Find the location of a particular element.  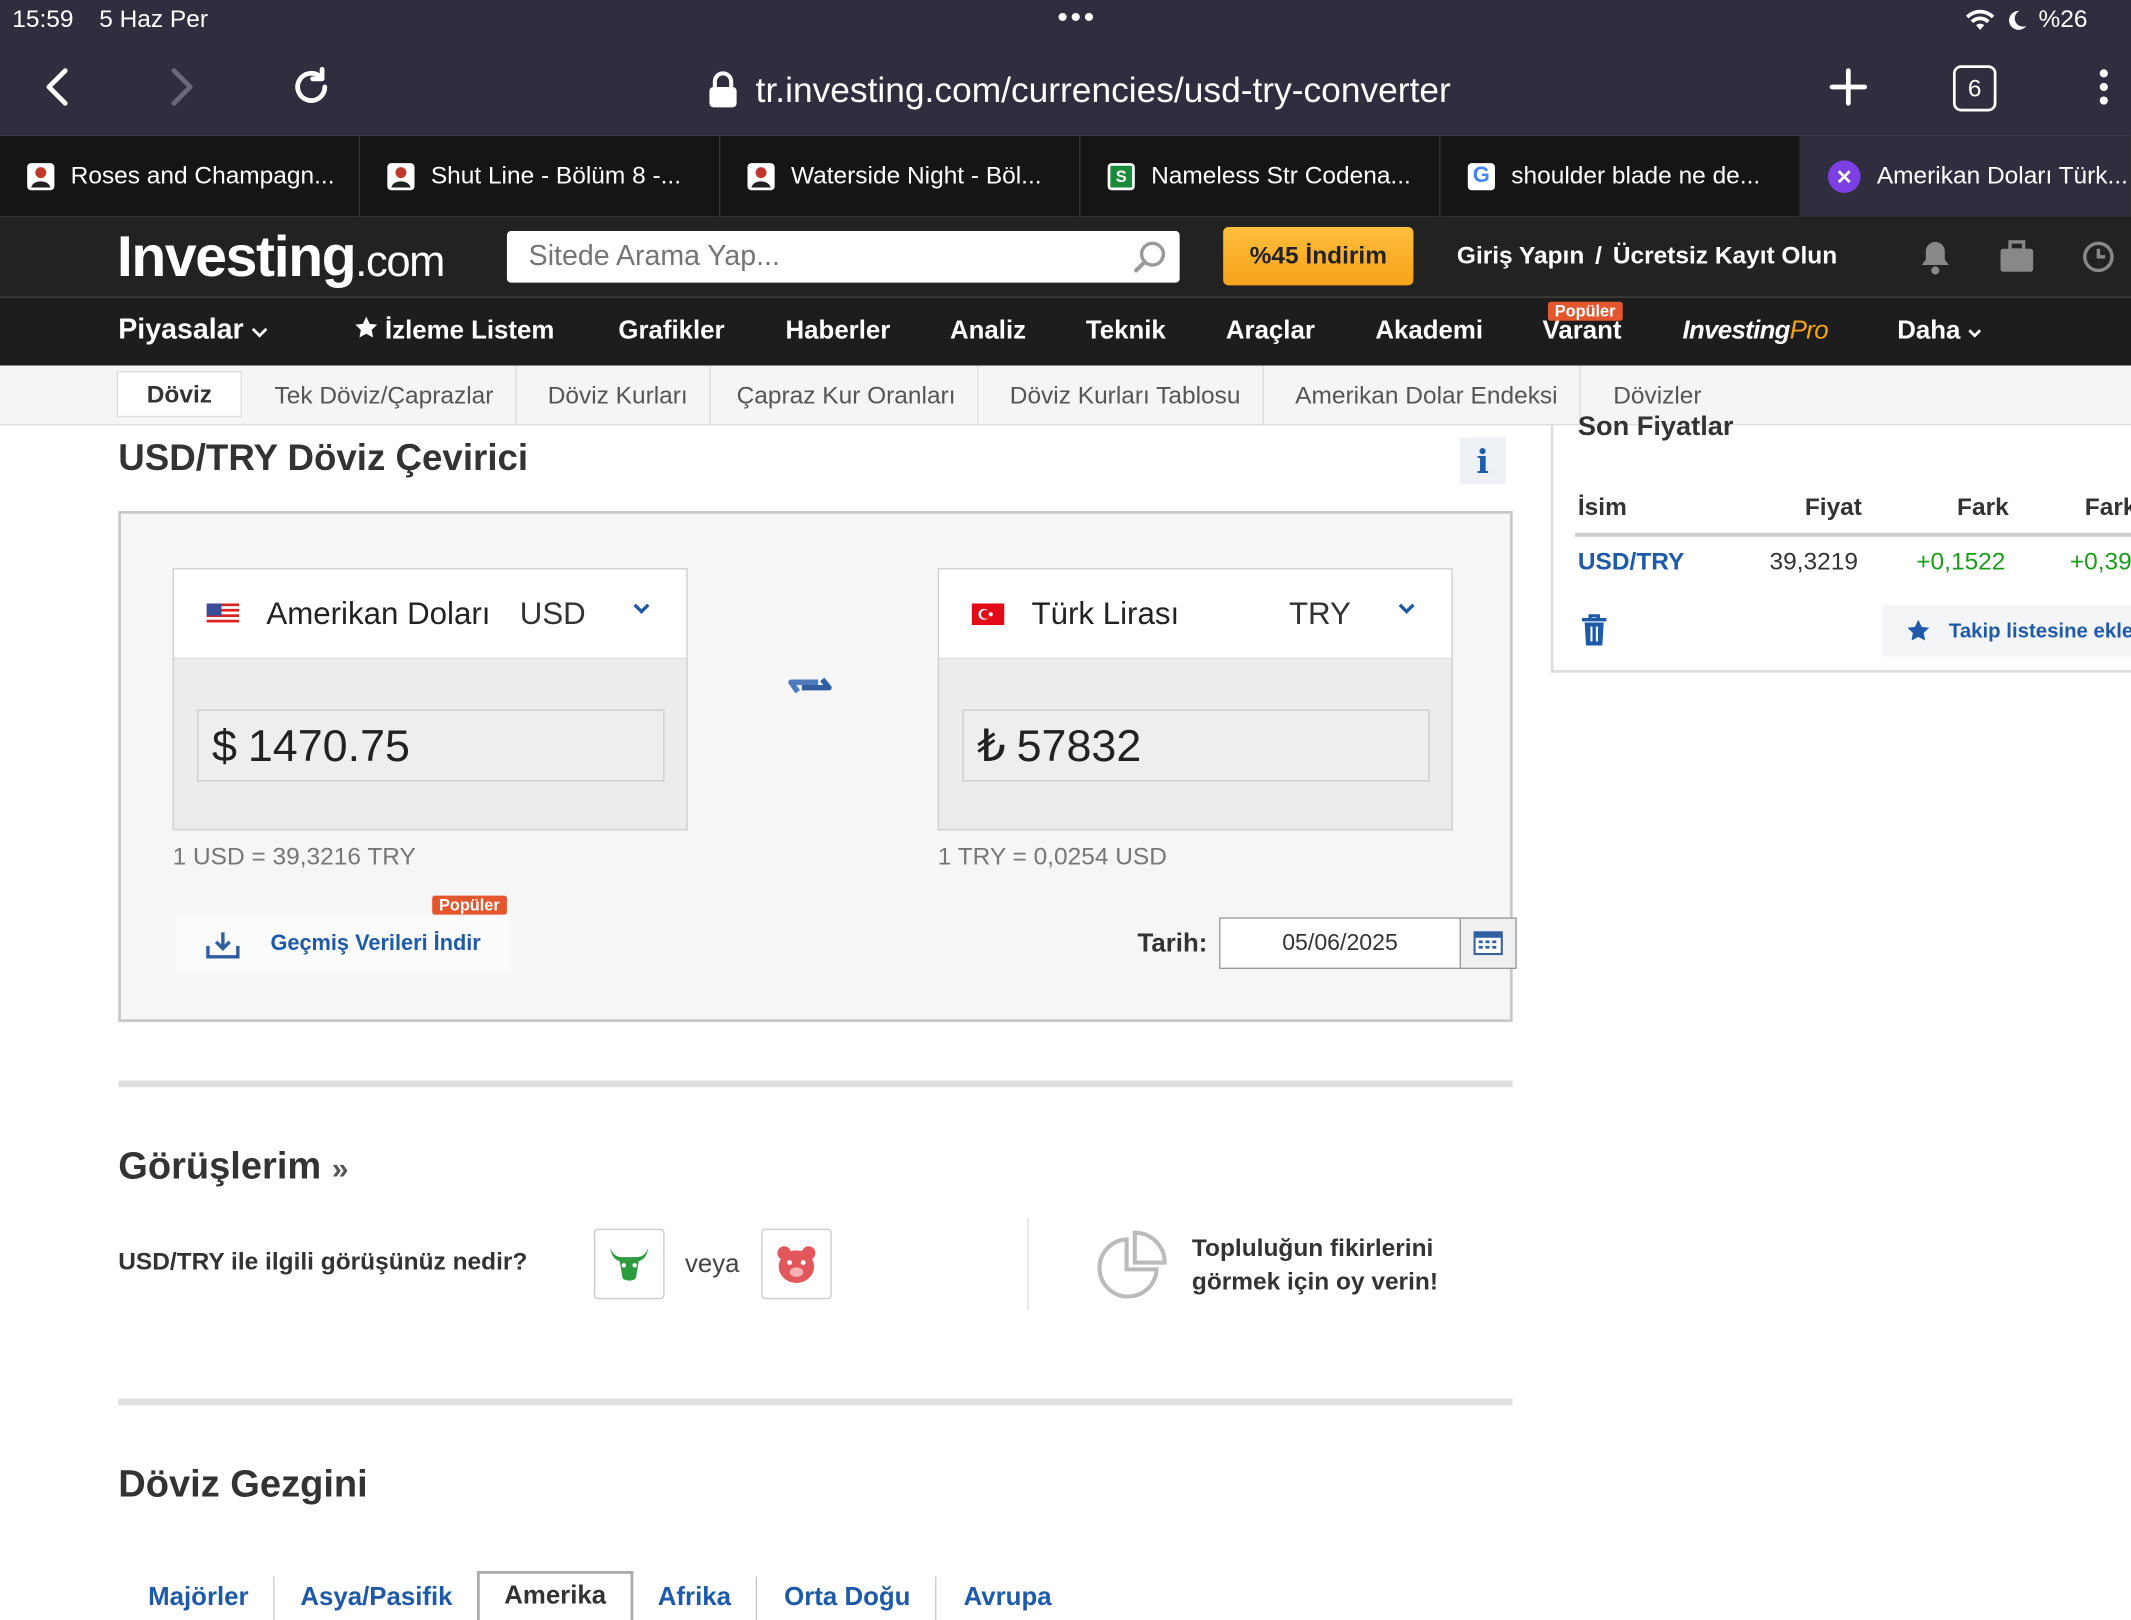

community-line-2: görmek için oy verin! is located at coordinates (1314, 1282).